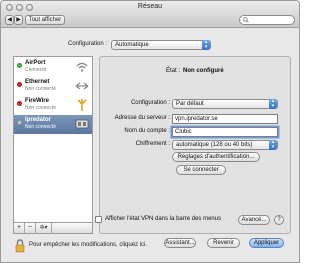 The image size is (320, 263). What do you see at coordinates (132, 45) in the screenshot?
I see `configuration-value: Automatique` at bounding box center [132, 45].